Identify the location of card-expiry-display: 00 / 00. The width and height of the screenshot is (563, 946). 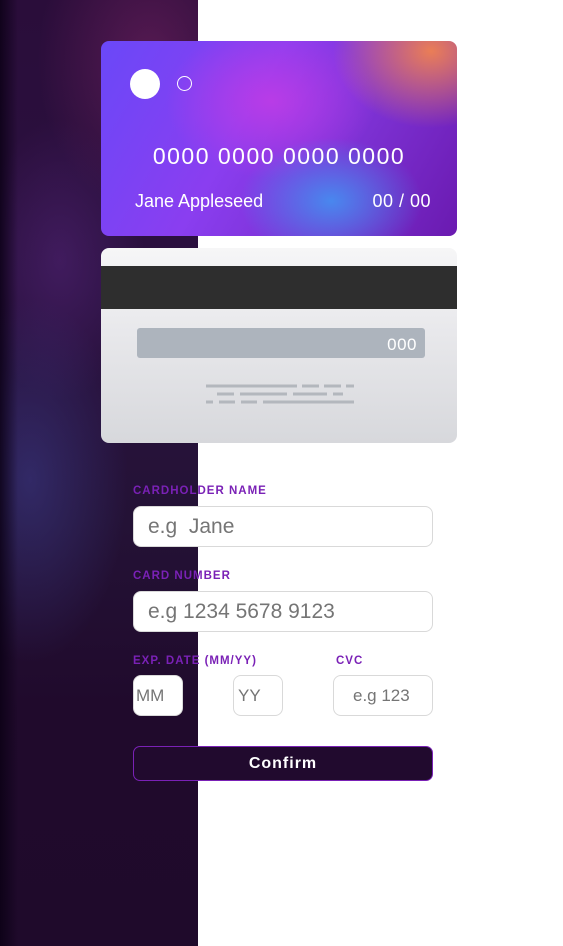
(401, 201).